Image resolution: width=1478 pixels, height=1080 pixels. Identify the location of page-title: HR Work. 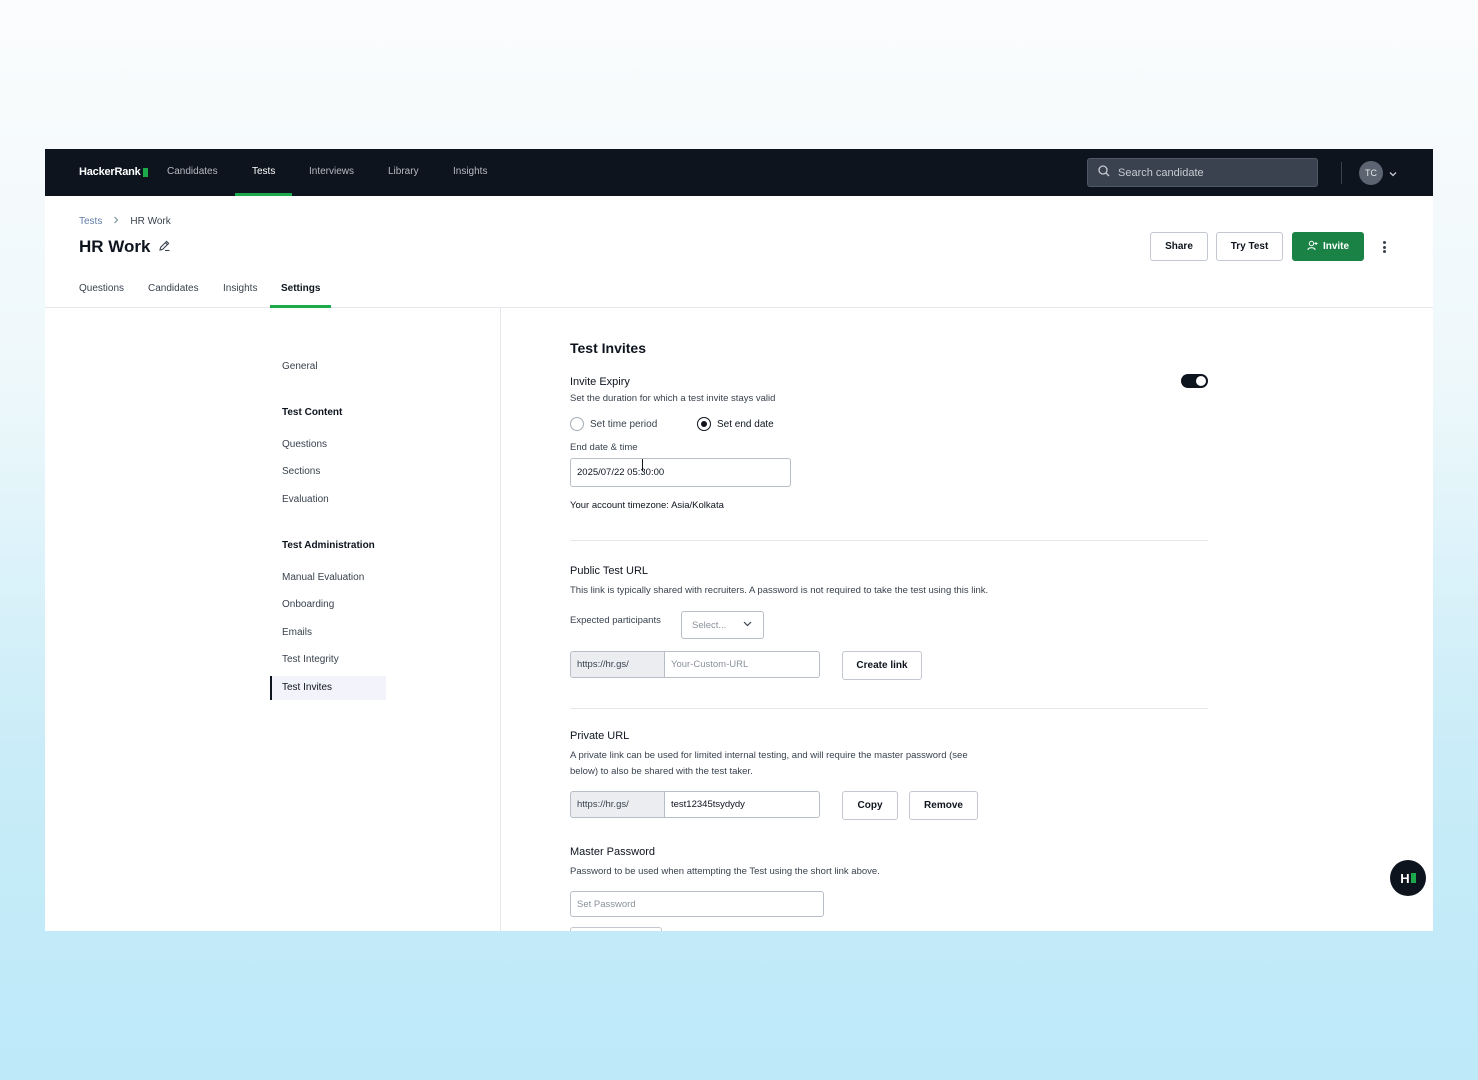
(125, 247).